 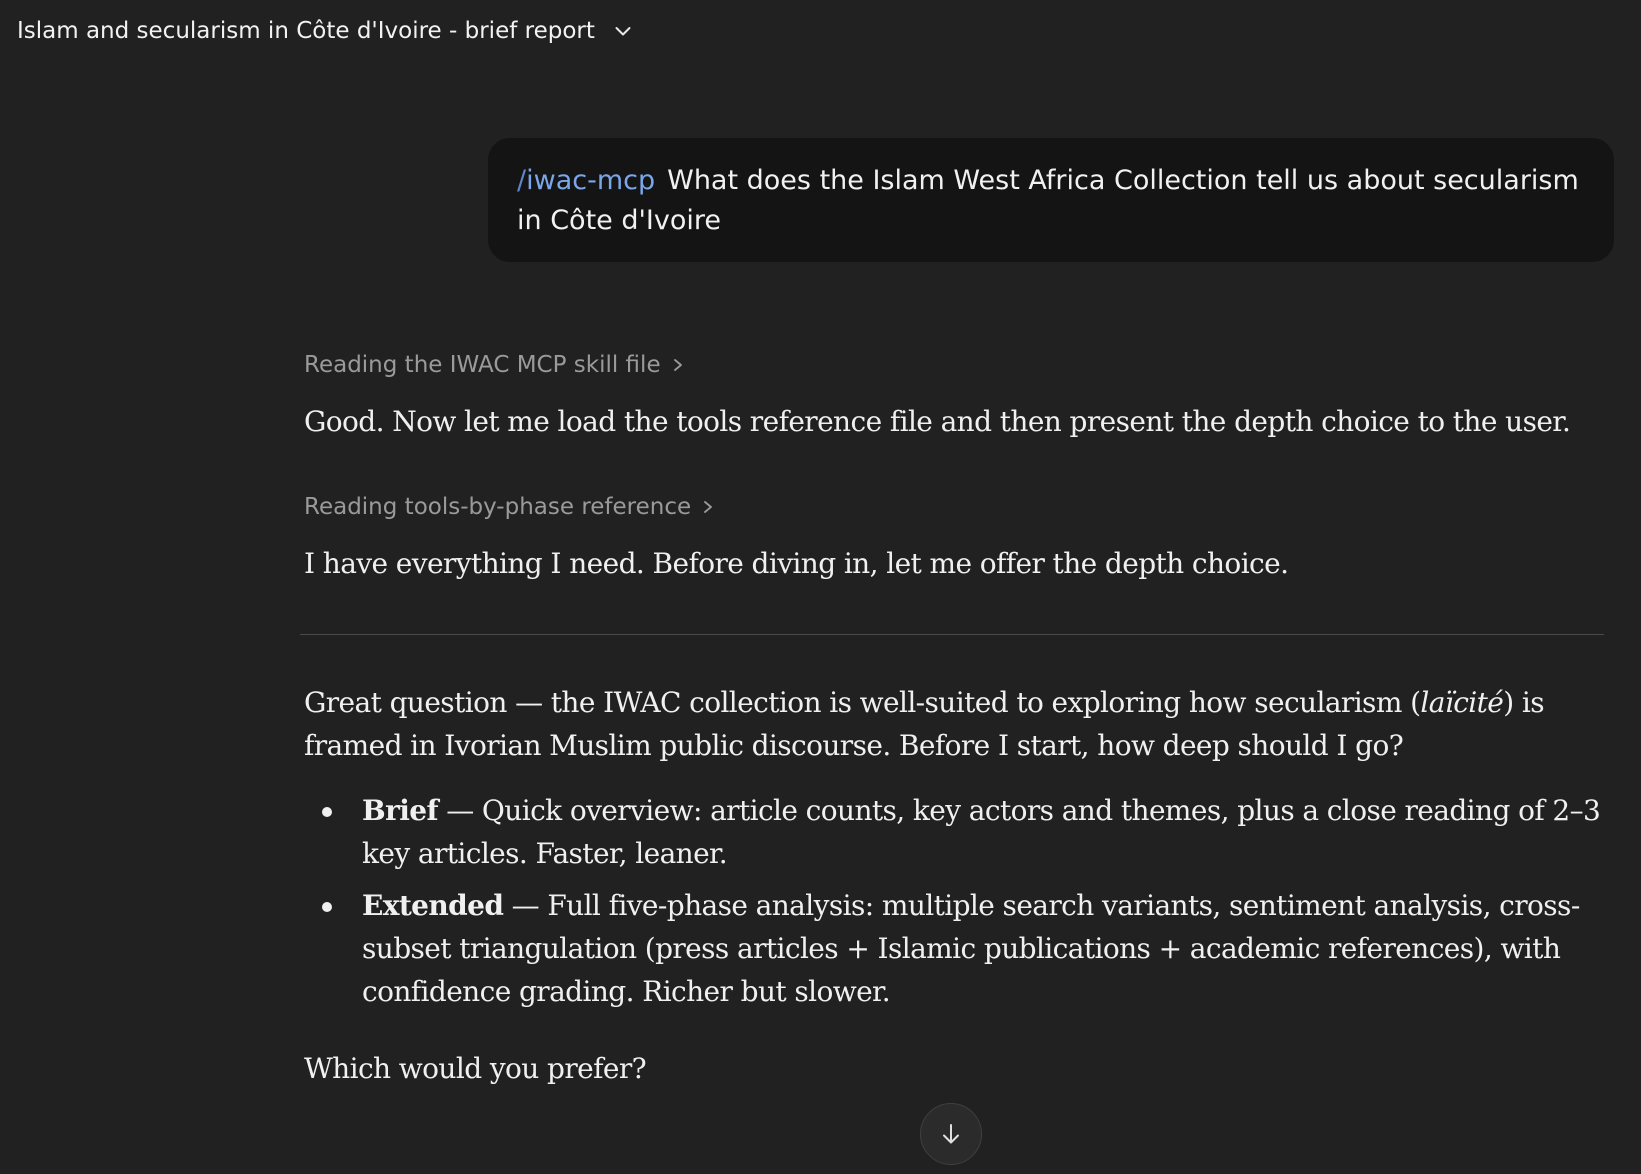 What do you see at coordinates (952, 634) in the screenshot?
I see `section-divider` at bounding box center [952, 634].